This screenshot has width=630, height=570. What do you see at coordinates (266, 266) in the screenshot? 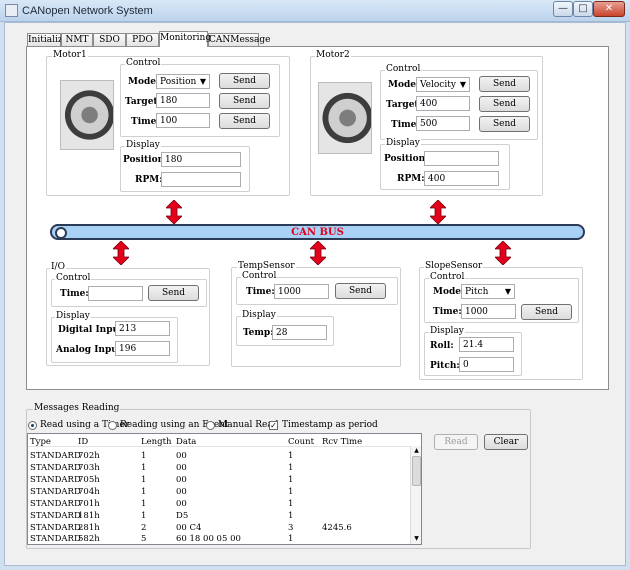
I see `temp-title: TempSensor` at bounding box center [266, 266].